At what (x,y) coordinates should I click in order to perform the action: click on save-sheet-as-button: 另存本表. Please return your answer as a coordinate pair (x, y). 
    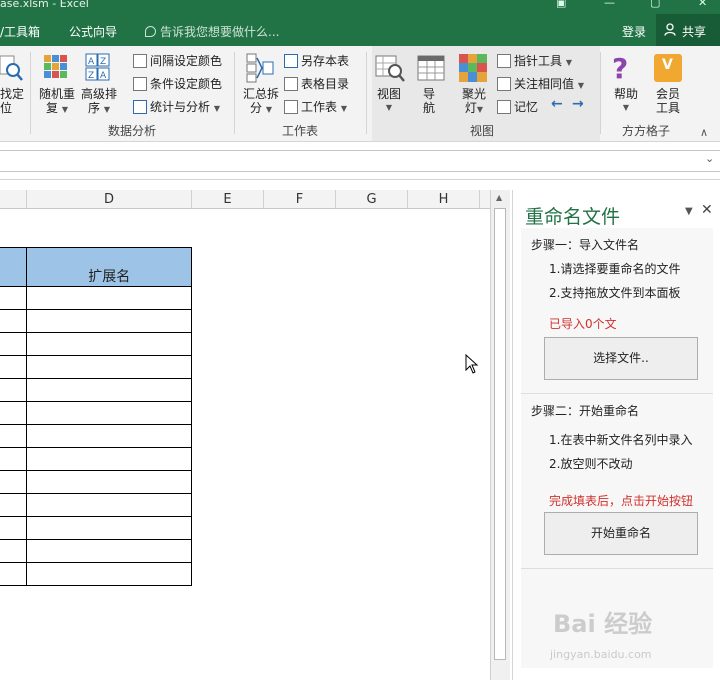
    Looking at the image, I should click on (316, 60).